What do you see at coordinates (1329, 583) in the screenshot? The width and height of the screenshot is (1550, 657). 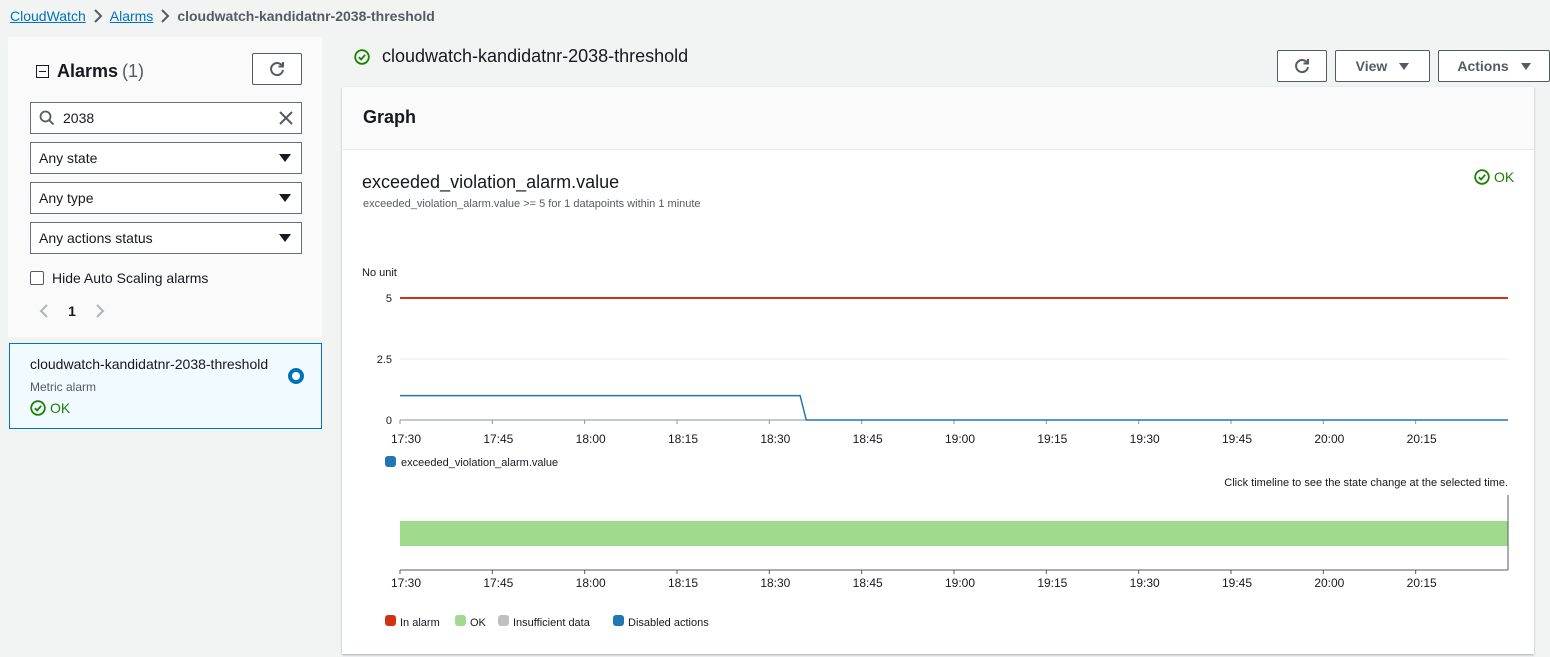 I see `timeline-x-tick-label: 20:00` at bounding box center [1329, 583].